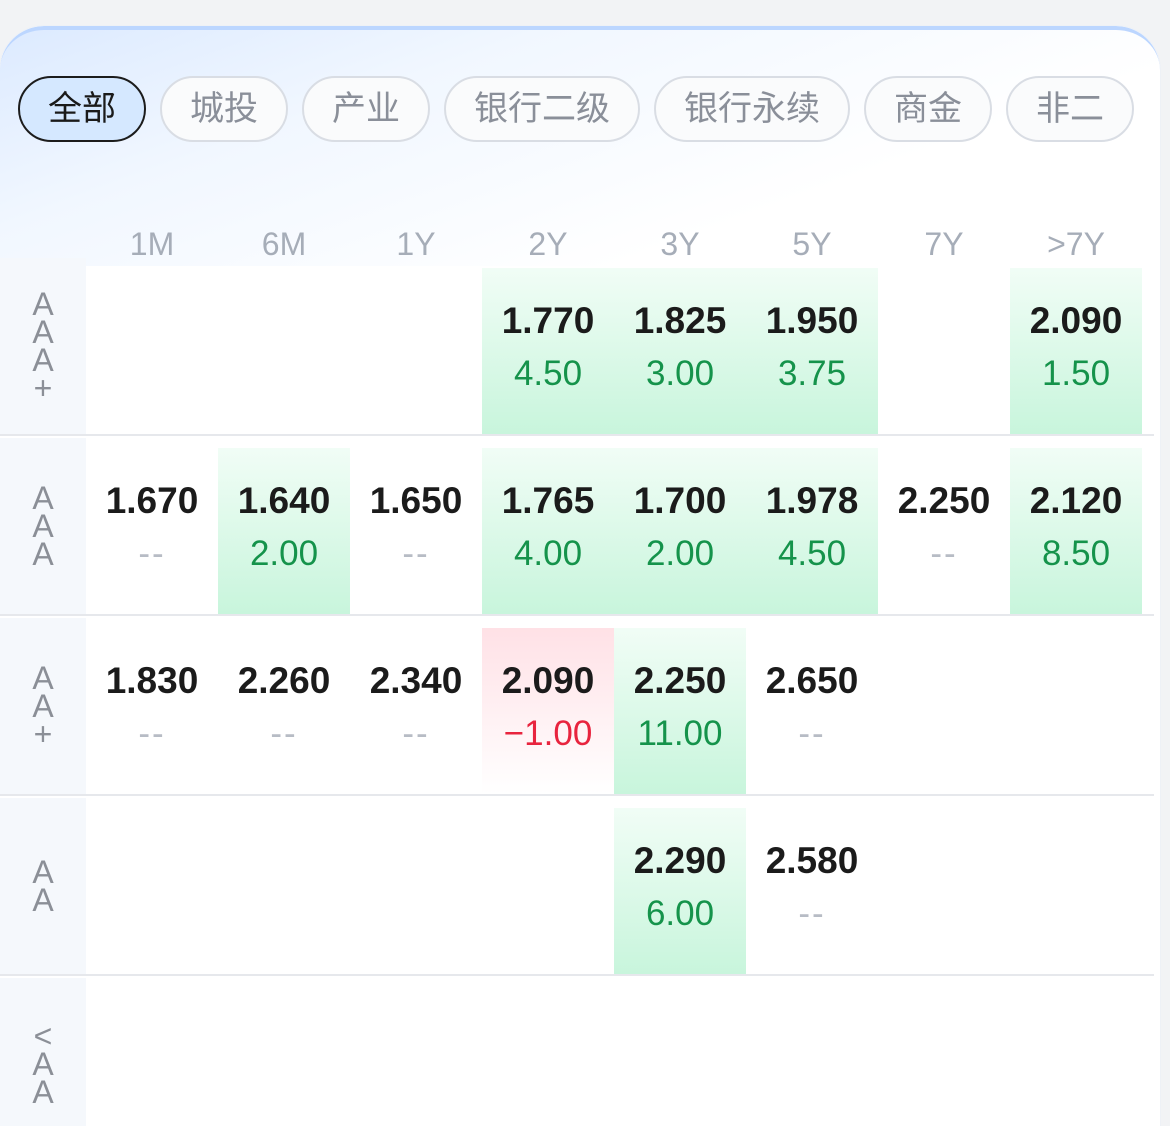 The width and height of the screenshot is (1170, 1126). I want to click on yield-cell: 2.250 11.00, so click(680, 711).